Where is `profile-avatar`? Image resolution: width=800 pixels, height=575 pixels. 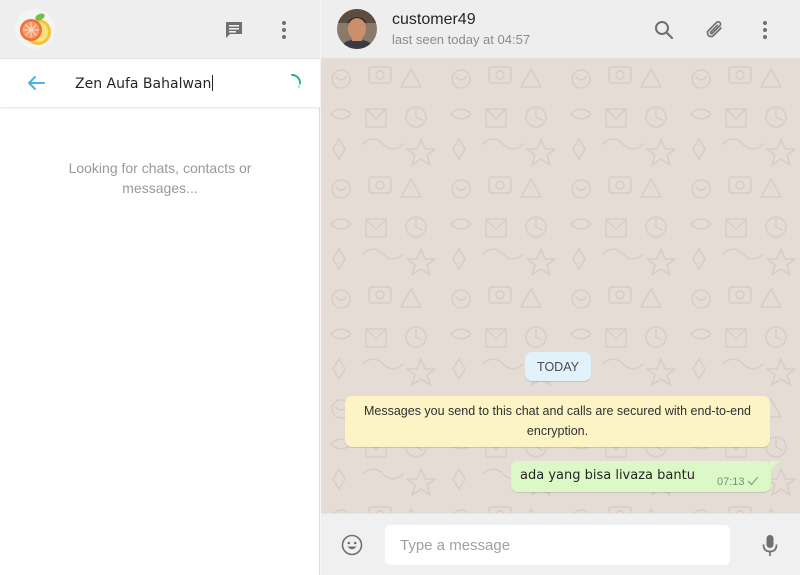 profile-avatar is located at coordinates (35, 29).